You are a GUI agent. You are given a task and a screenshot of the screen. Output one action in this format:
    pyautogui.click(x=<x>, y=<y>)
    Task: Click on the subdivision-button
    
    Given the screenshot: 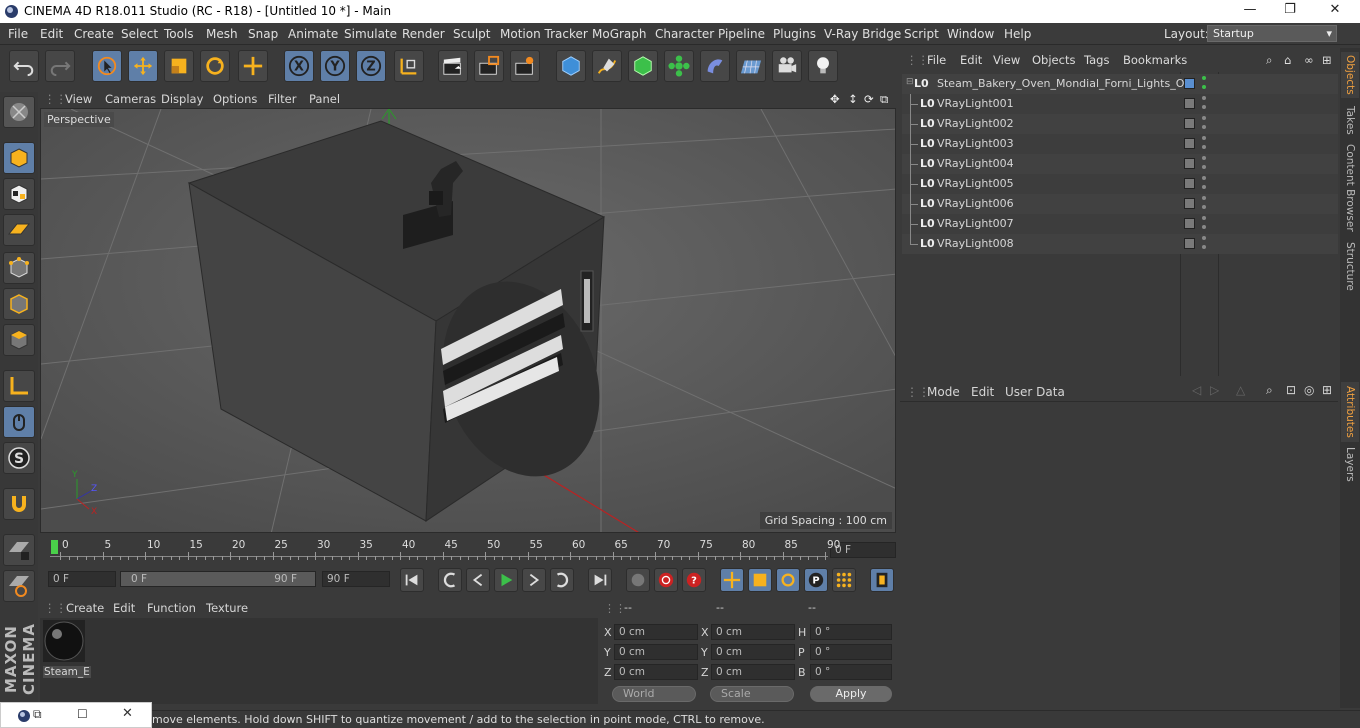 What is the action you would take?
    pyautogui.click(x=643, y=66)
    